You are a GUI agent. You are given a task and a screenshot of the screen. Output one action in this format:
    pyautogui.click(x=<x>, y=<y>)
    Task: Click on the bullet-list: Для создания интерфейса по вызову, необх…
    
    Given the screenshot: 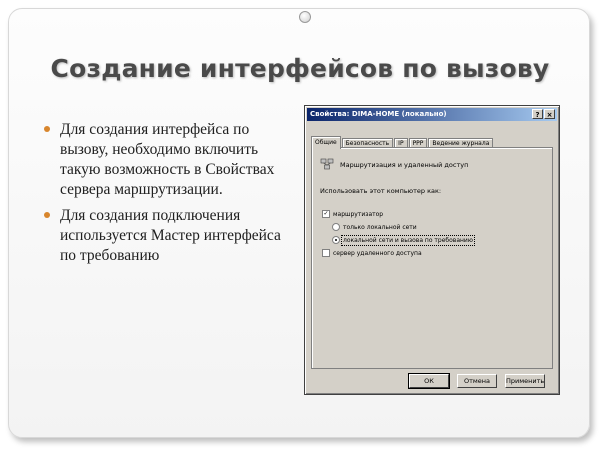 What is the action you would take?
    pyautogui.click(x=169, y=196)
    